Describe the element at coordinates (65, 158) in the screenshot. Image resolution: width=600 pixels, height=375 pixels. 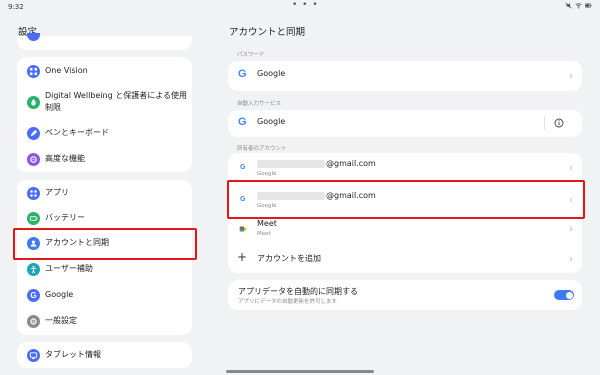
I see `sidebar-item-label: 高度な機能` at that location.